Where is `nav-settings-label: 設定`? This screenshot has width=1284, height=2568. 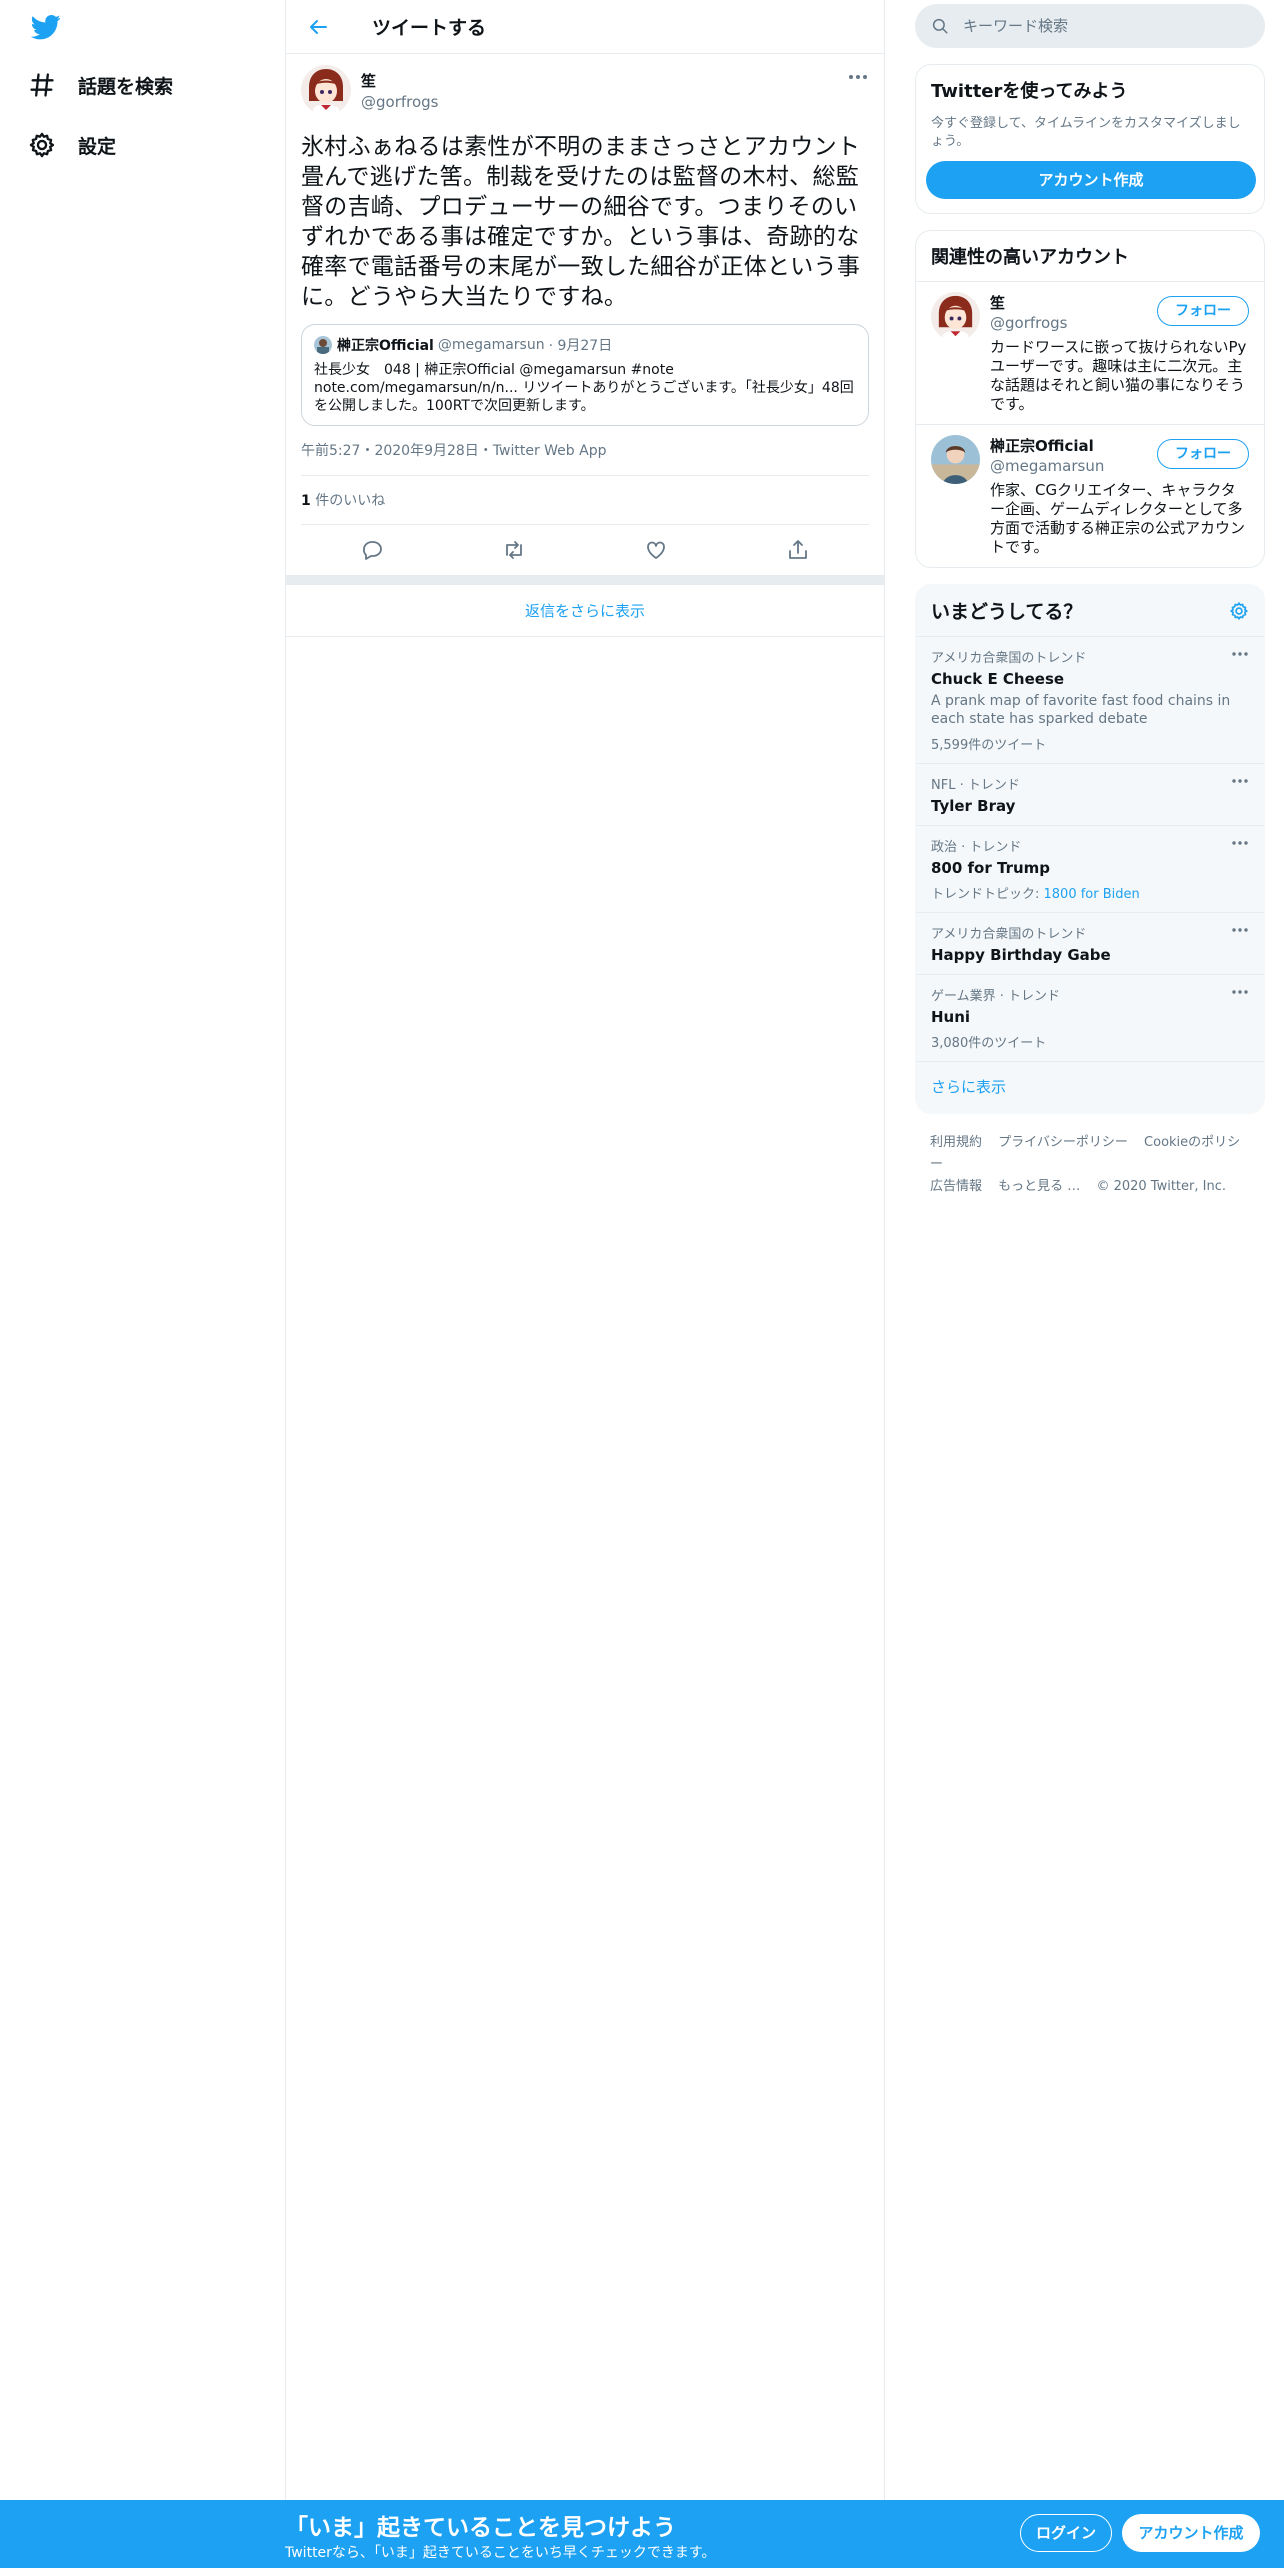
nav-settings-label: 設定 is located at coordinates (97, 146).